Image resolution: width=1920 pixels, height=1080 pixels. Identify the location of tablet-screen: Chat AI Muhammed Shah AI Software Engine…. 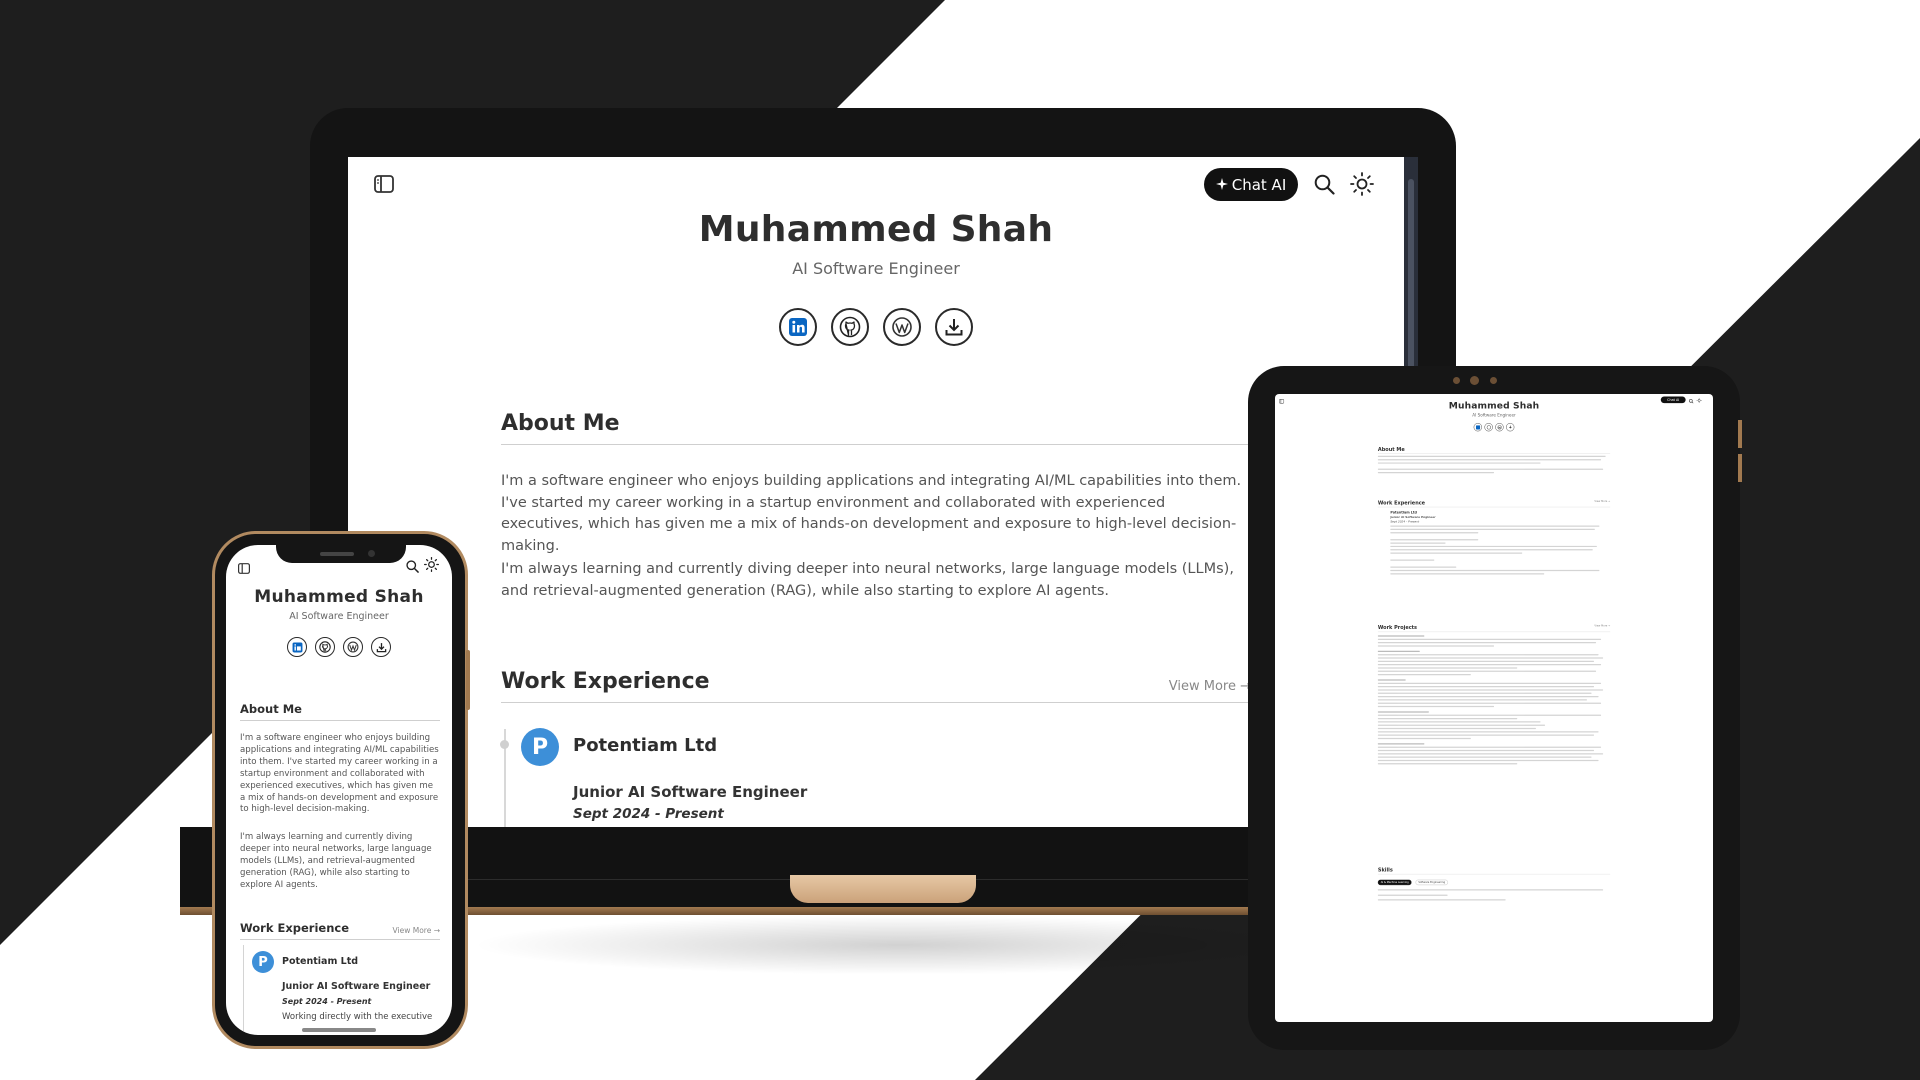
(1494, 708).